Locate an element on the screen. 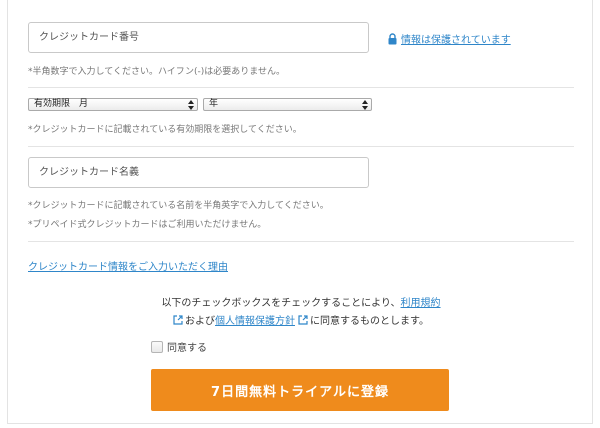 Image resolution: width=600 pixels, height=428 pixels. agree-checkbox-row: 同意する is located at coordinates (179, 346).